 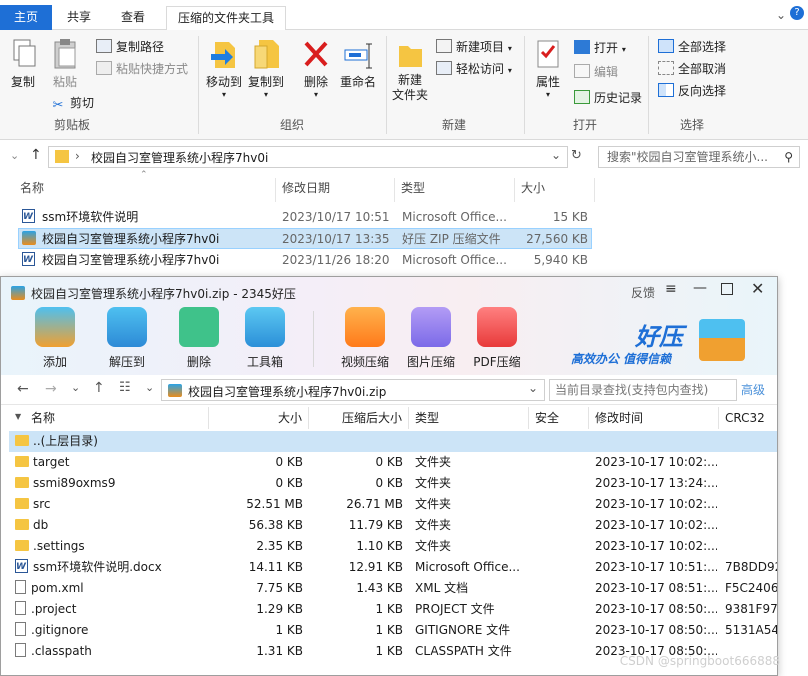 I want to click on easy-access-button: 轻松访问 ▾, so click(x=474, y=69).